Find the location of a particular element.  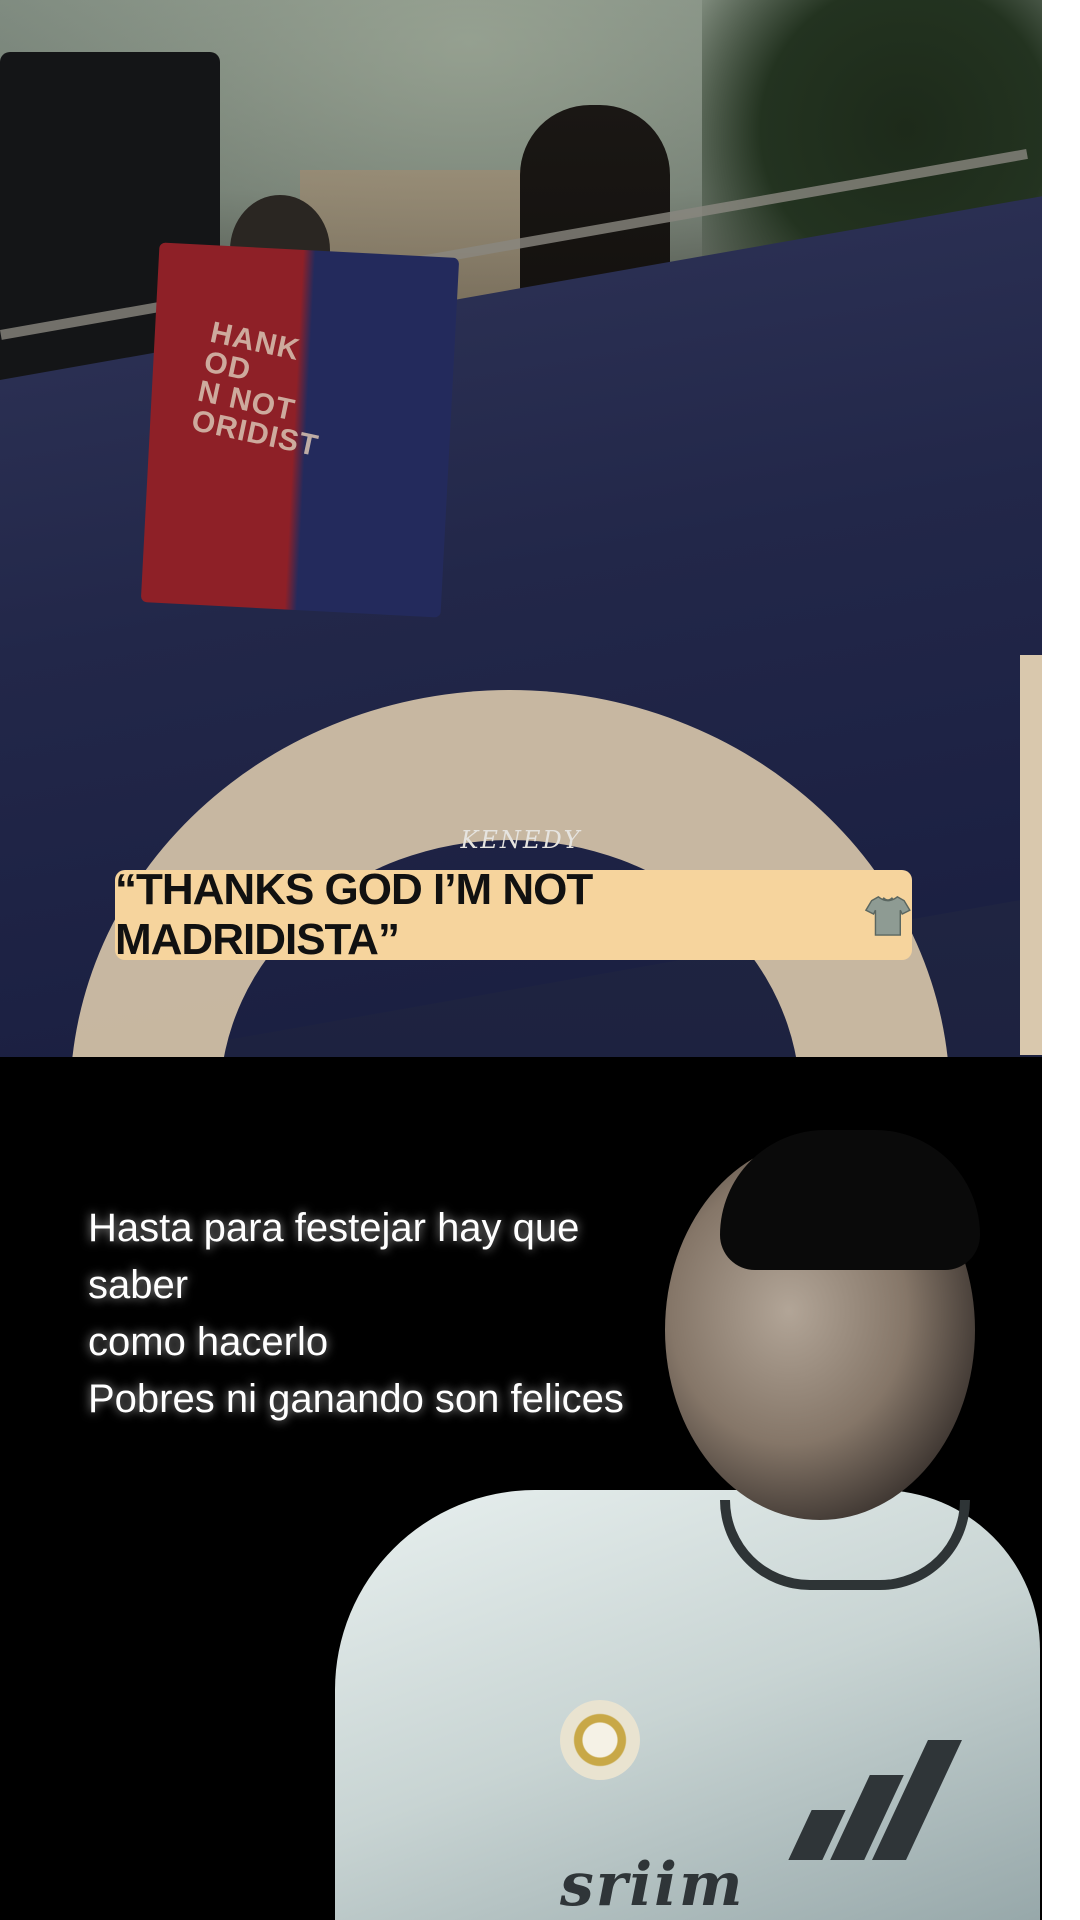

watermark: KENEDY is located at coordinates (521, 840).